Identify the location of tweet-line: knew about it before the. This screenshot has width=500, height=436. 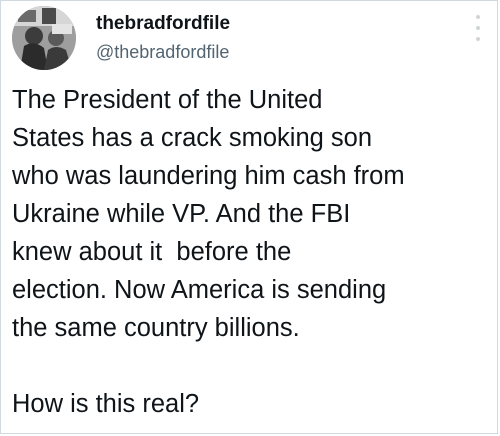
(152, 252).